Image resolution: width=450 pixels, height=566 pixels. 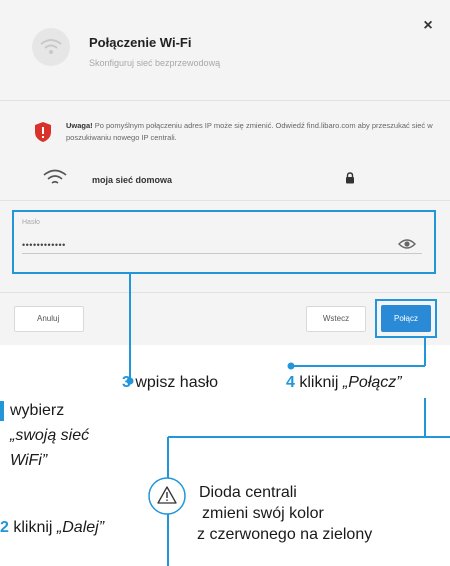 What do you see at coordinates (290, 382) in the screenshot?
I see `step4-number: 4` at bounding box center [290, 382].